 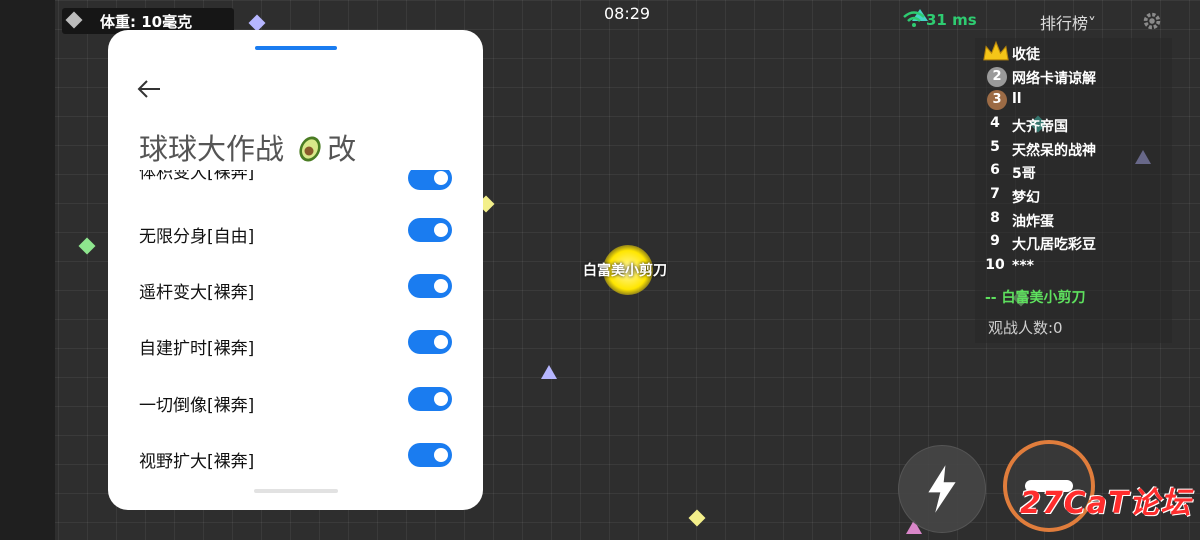 I want to click on option-label: 一切倒像[裸奔], so click(x=197, y=406).